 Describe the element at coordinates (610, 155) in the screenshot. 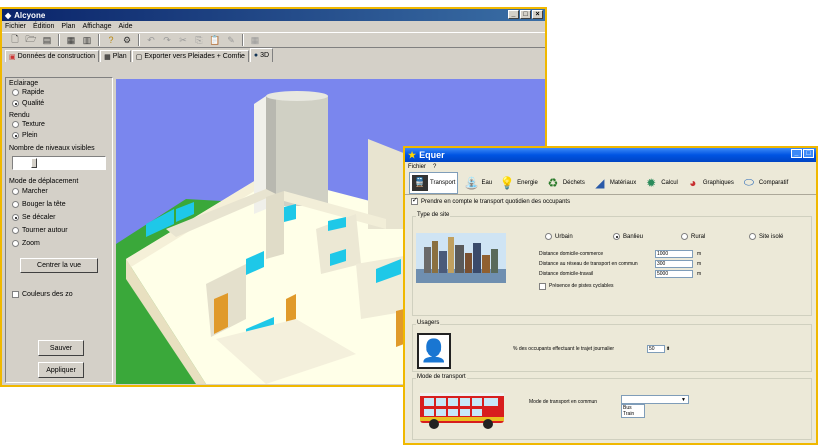

I see `equer-titlebar: ★ Equer _ □` at that location.